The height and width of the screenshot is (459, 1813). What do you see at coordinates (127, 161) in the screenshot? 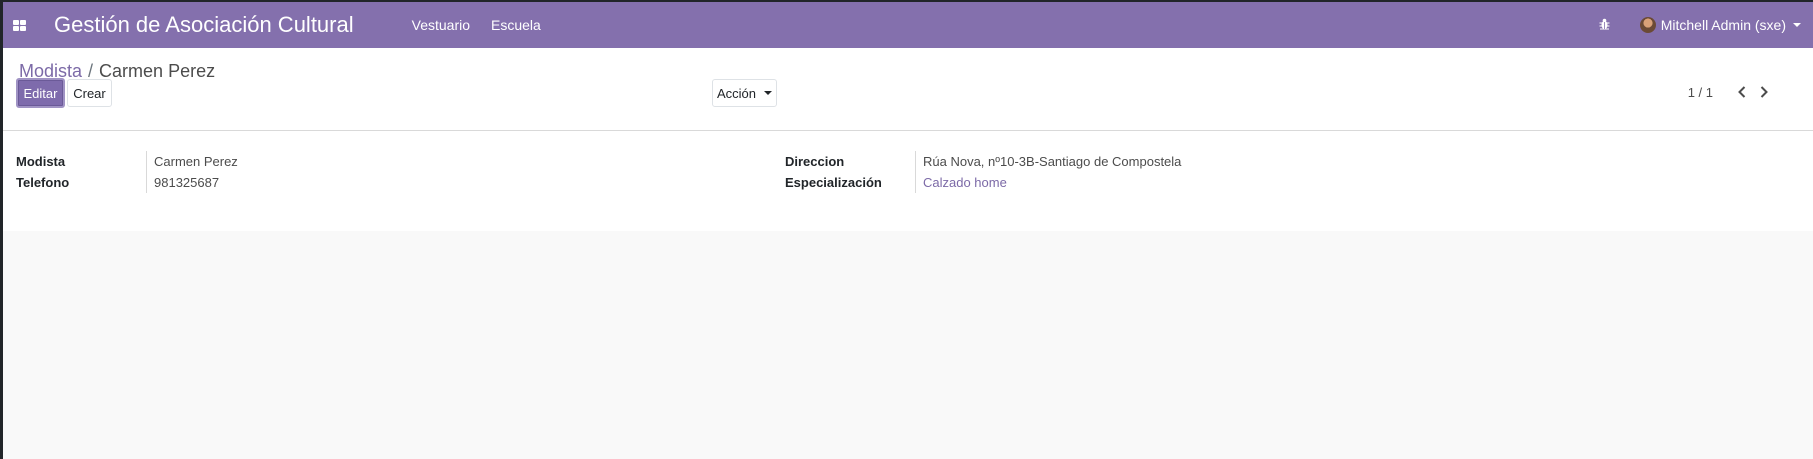
I see `field-row-modista: Modista Carmen Perez` at bounding box center [127, 161].